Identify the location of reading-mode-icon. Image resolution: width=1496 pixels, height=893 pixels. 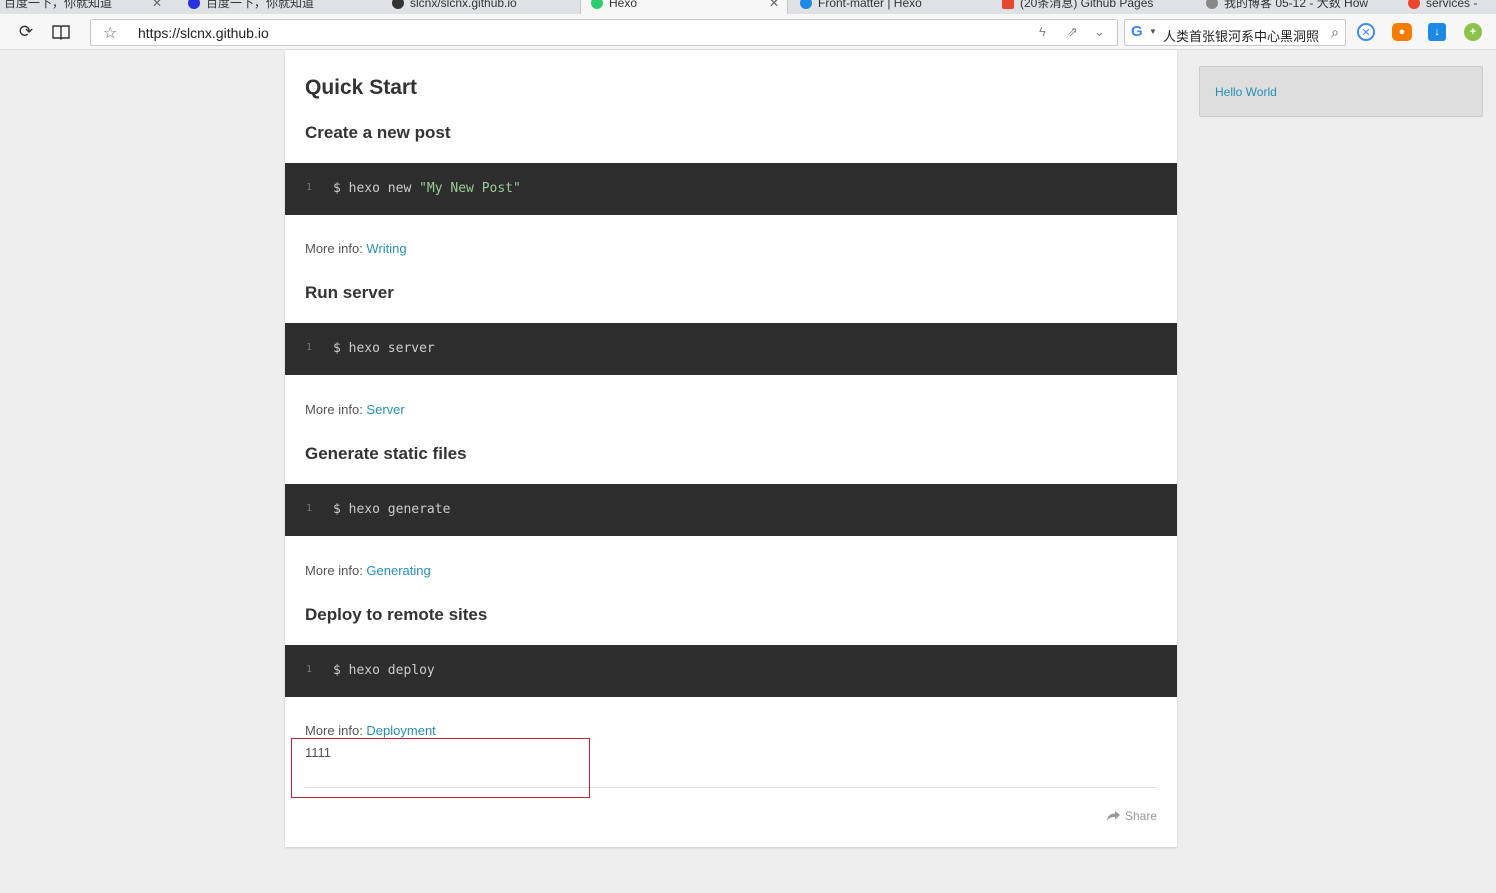
(61, 32).